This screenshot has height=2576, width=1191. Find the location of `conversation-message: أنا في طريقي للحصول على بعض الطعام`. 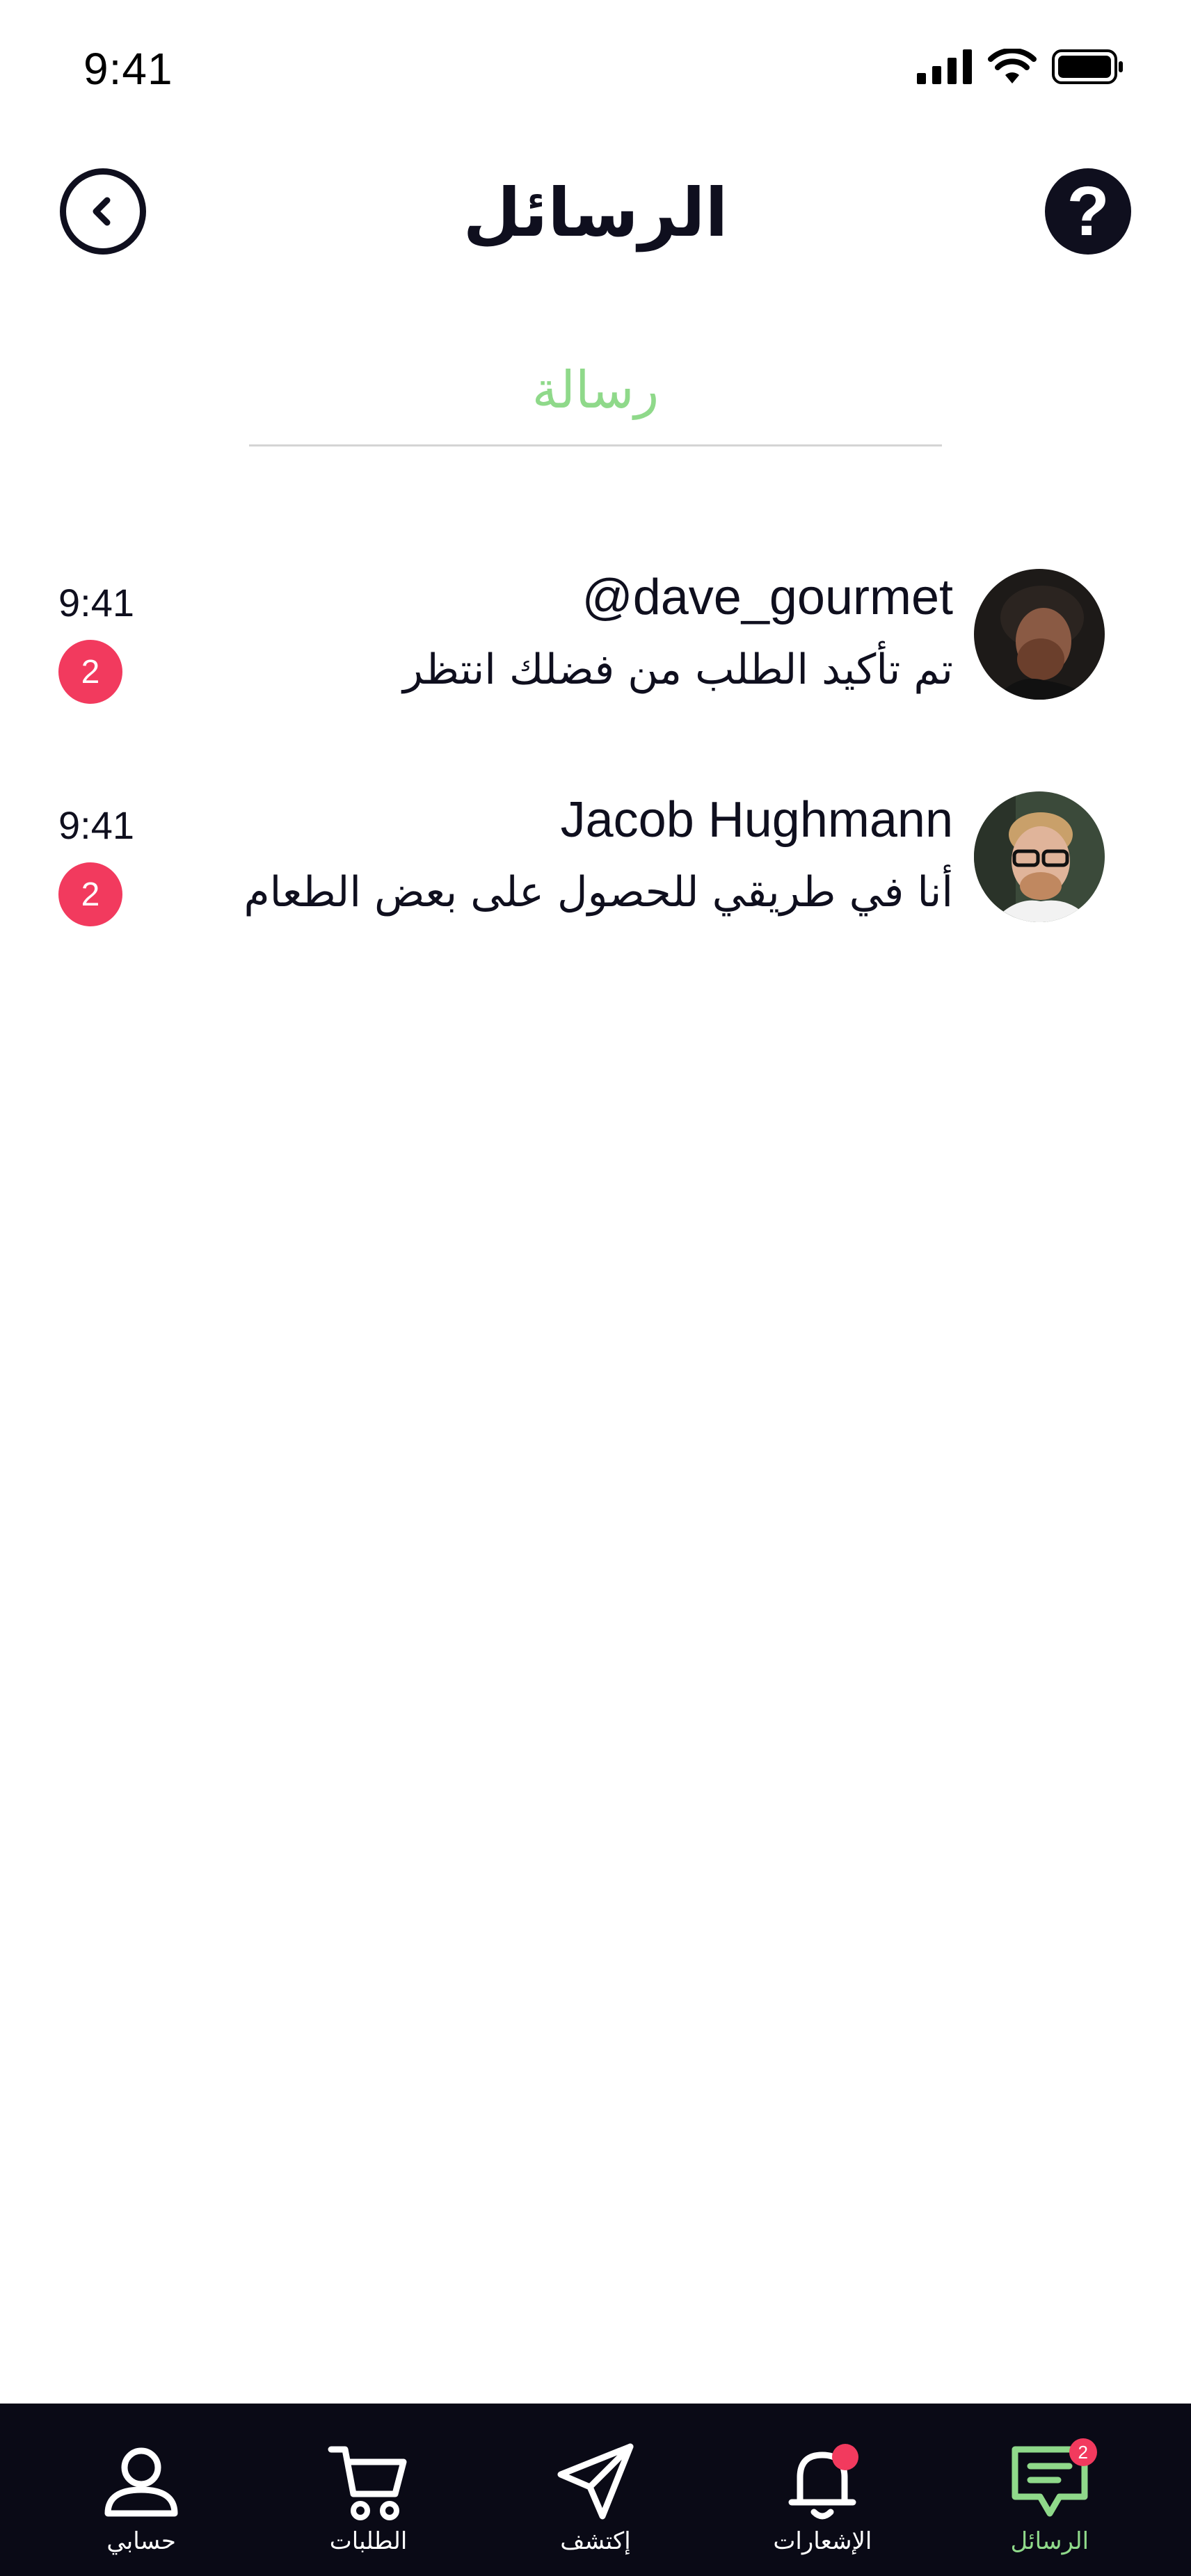

conversation-message: أنا في طريقي للحصول على بعض الطعام is located at coordinates (598, 893).